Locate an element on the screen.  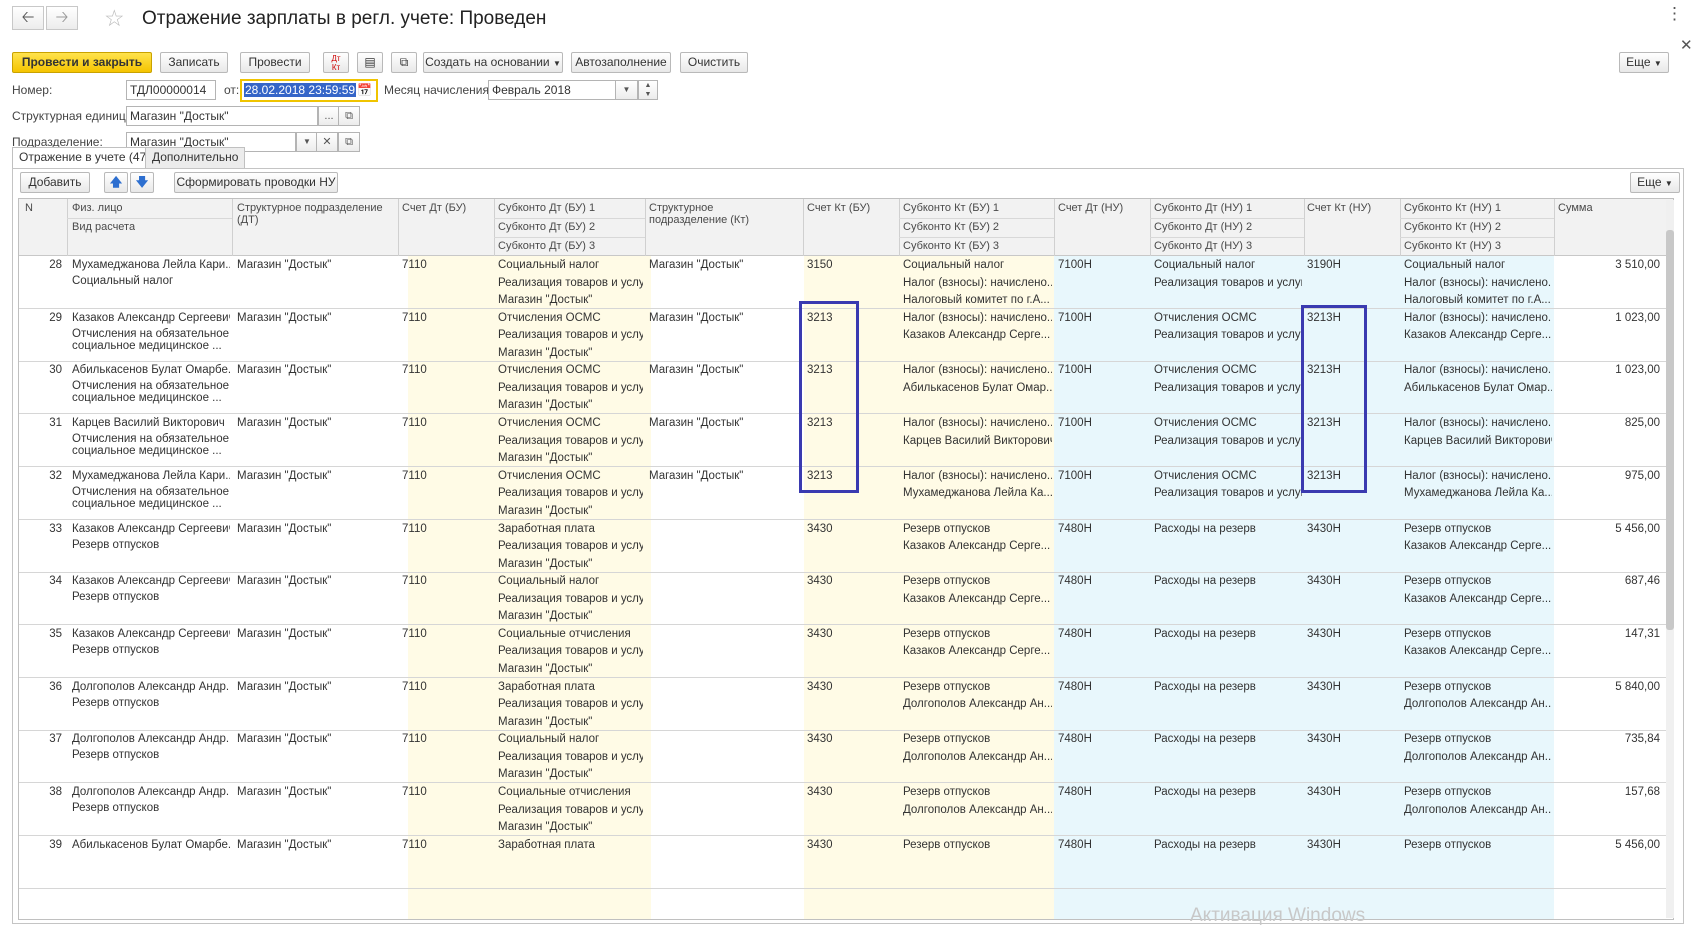
more-button: Еще ▼ is located at coordinates (1644, 62).